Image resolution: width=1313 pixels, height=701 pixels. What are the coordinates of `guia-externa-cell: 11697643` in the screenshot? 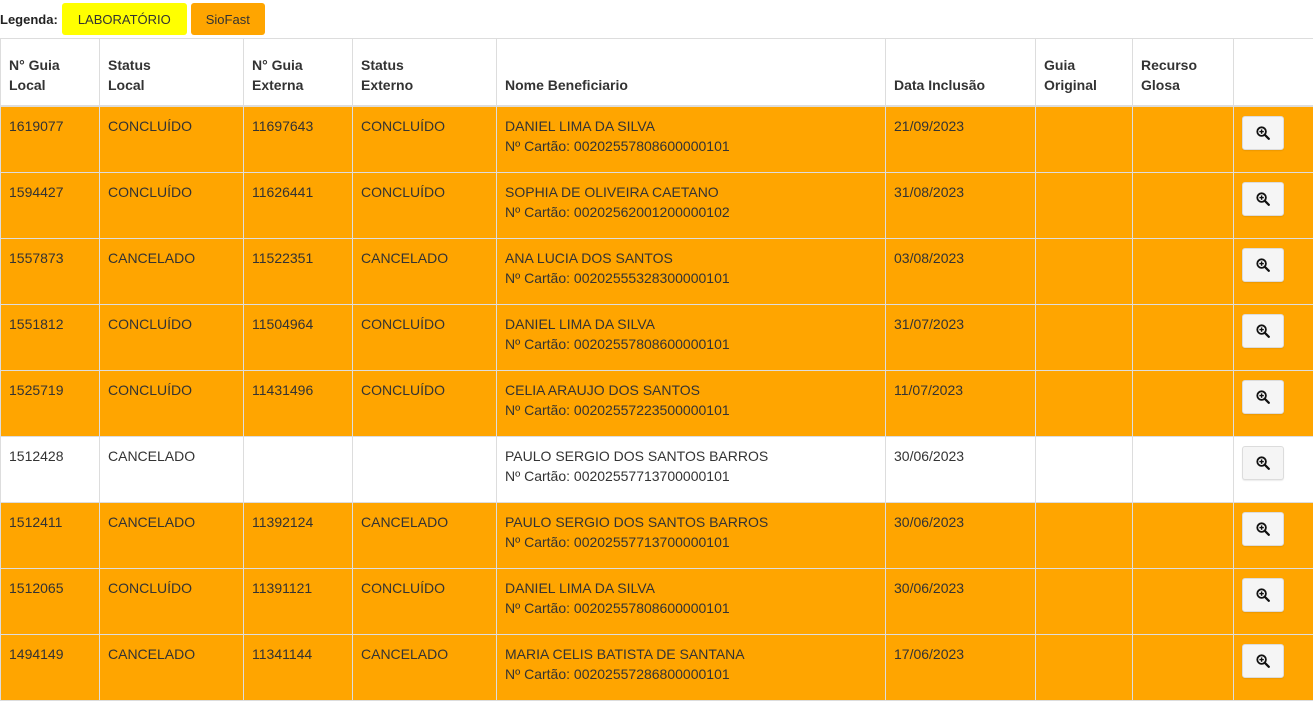 It's located at (298, 139).